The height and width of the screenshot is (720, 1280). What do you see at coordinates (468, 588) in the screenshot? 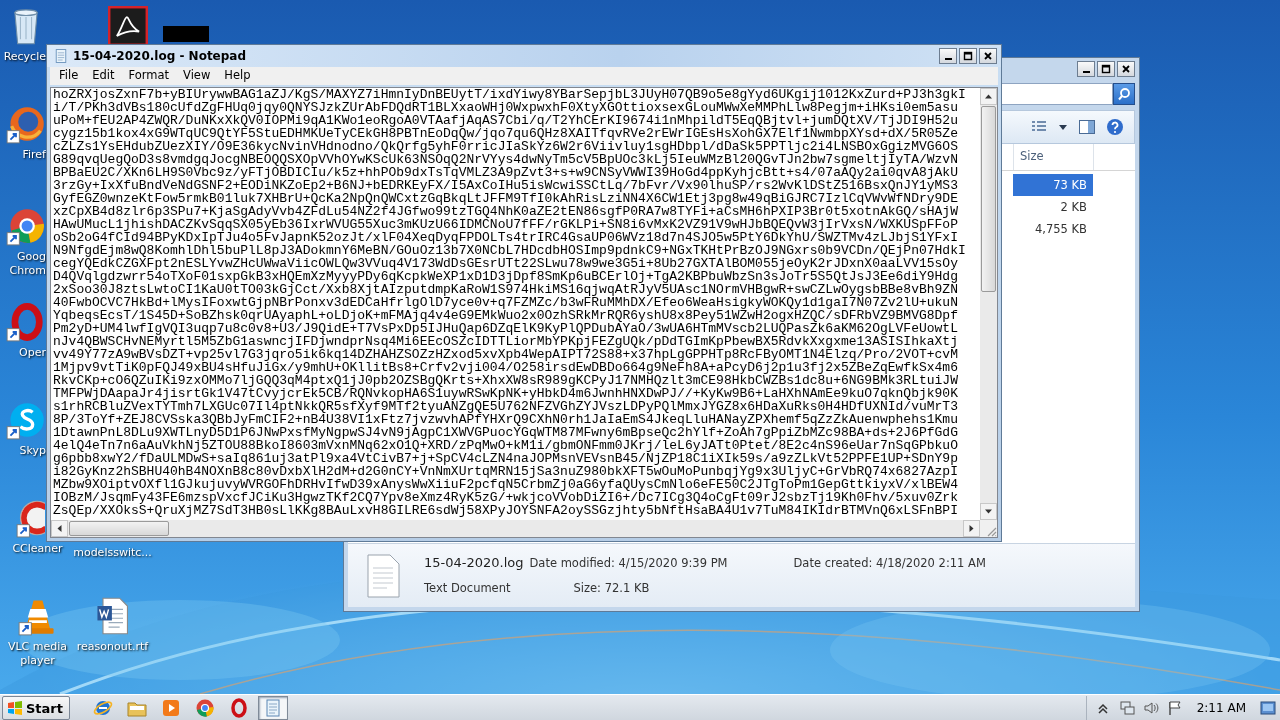
I see `file-type: Text Document` at bounding box center [468, 588].